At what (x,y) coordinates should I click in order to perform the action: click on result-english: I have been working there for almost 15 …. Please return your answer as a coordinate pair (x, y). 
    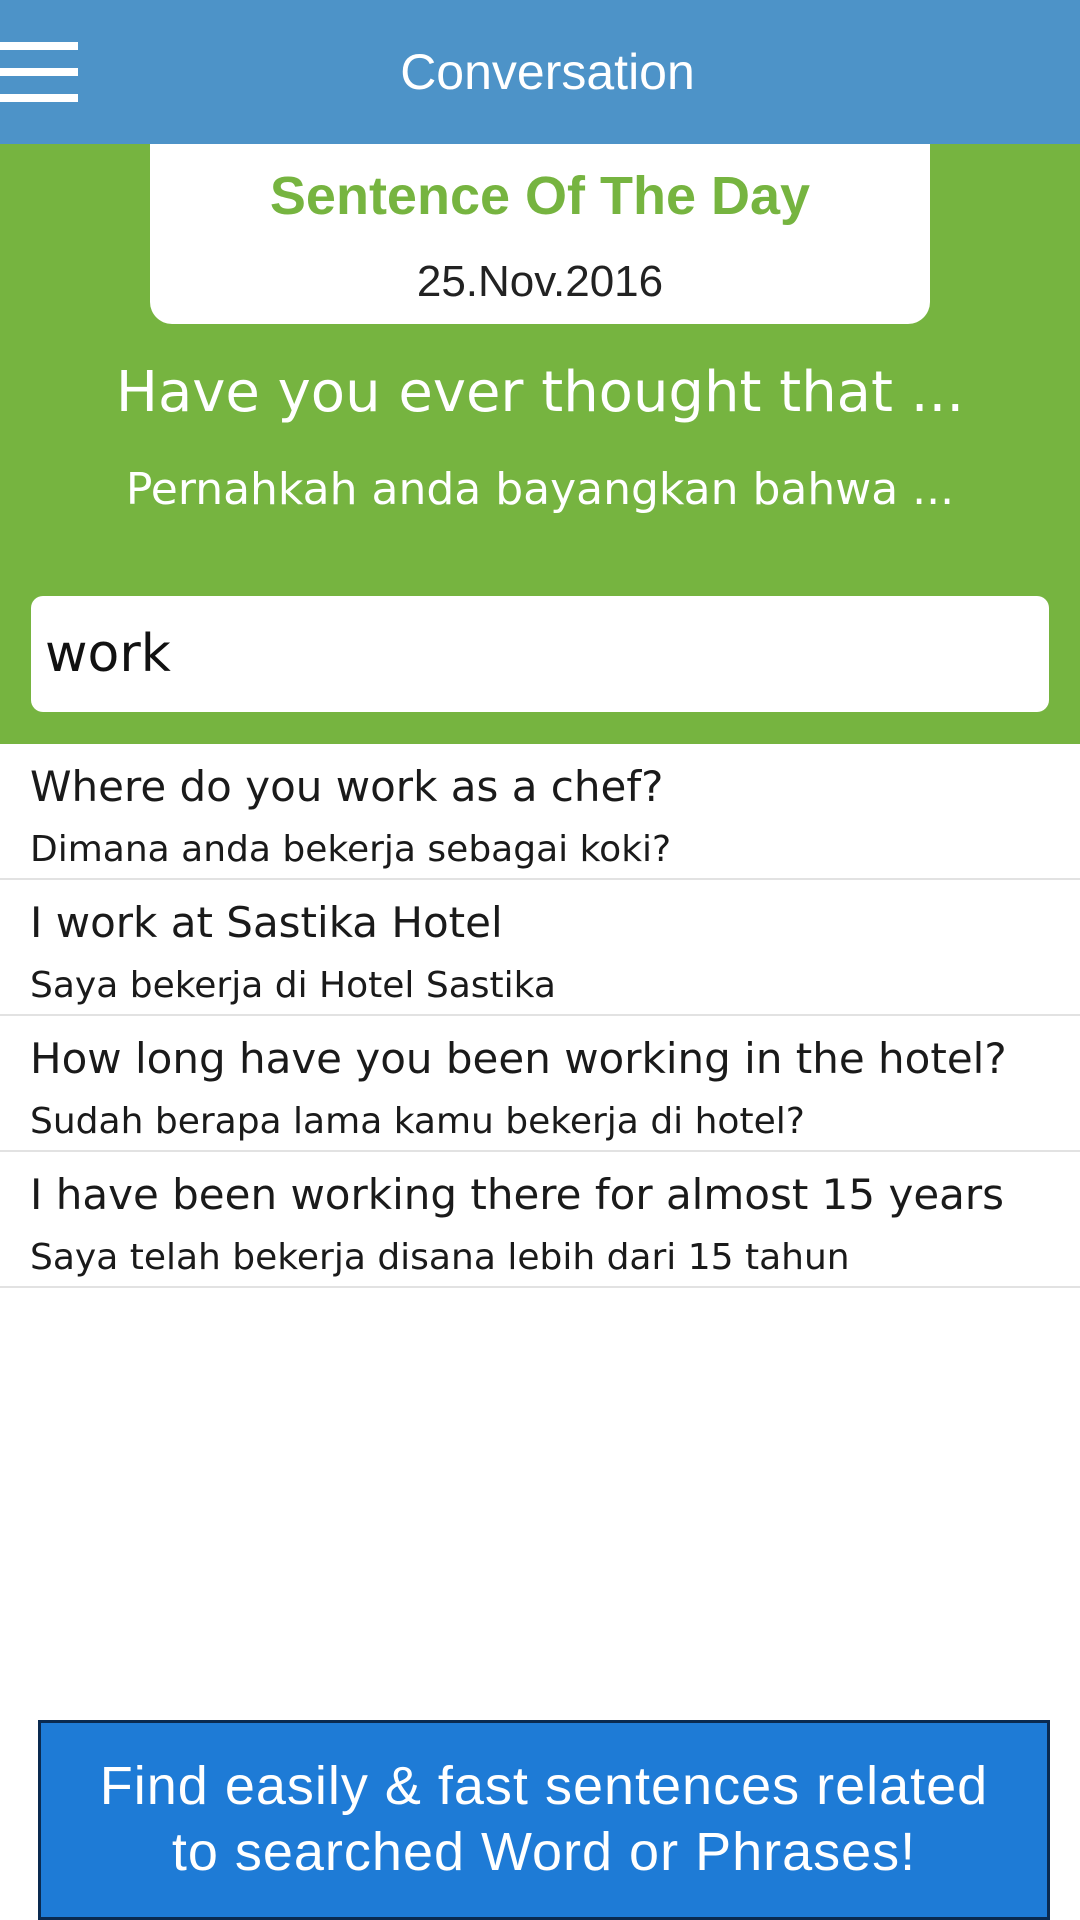
    Looking at the image, I should click on (517, 1194).